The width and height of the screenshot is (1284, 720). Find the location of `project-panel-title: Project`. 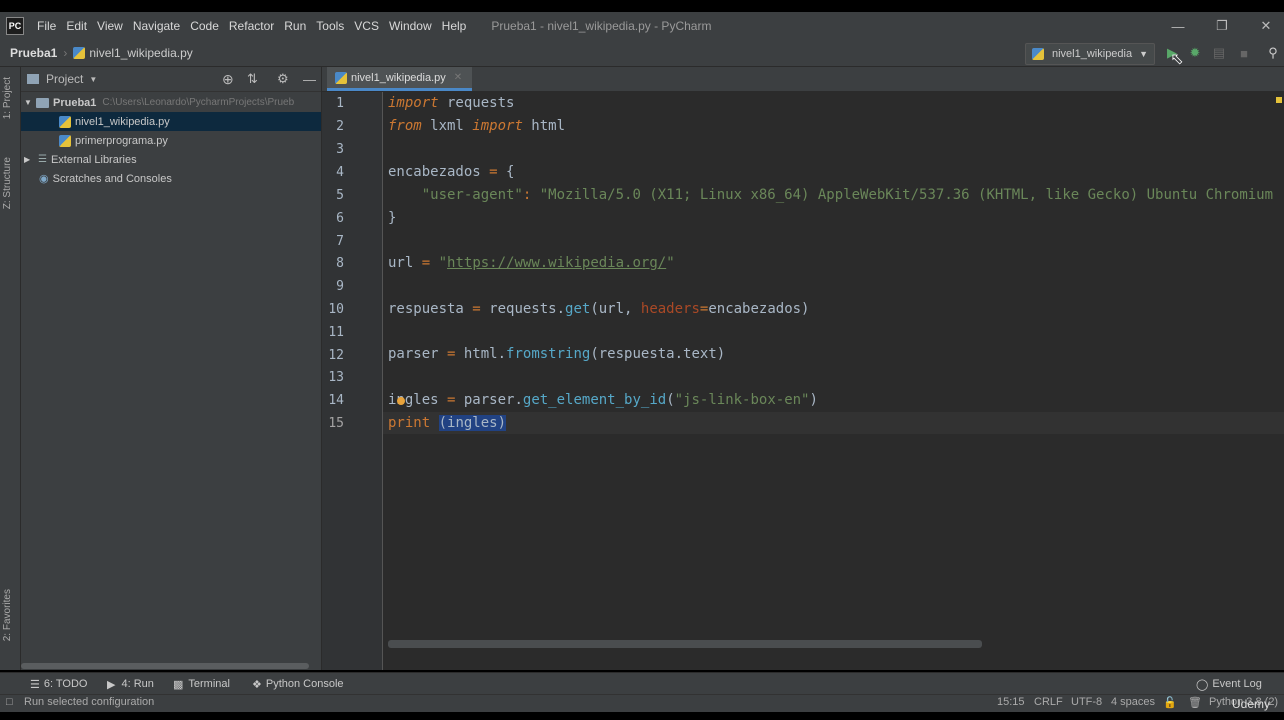

project-panel-title: Project is located at coordinates (64, 79).